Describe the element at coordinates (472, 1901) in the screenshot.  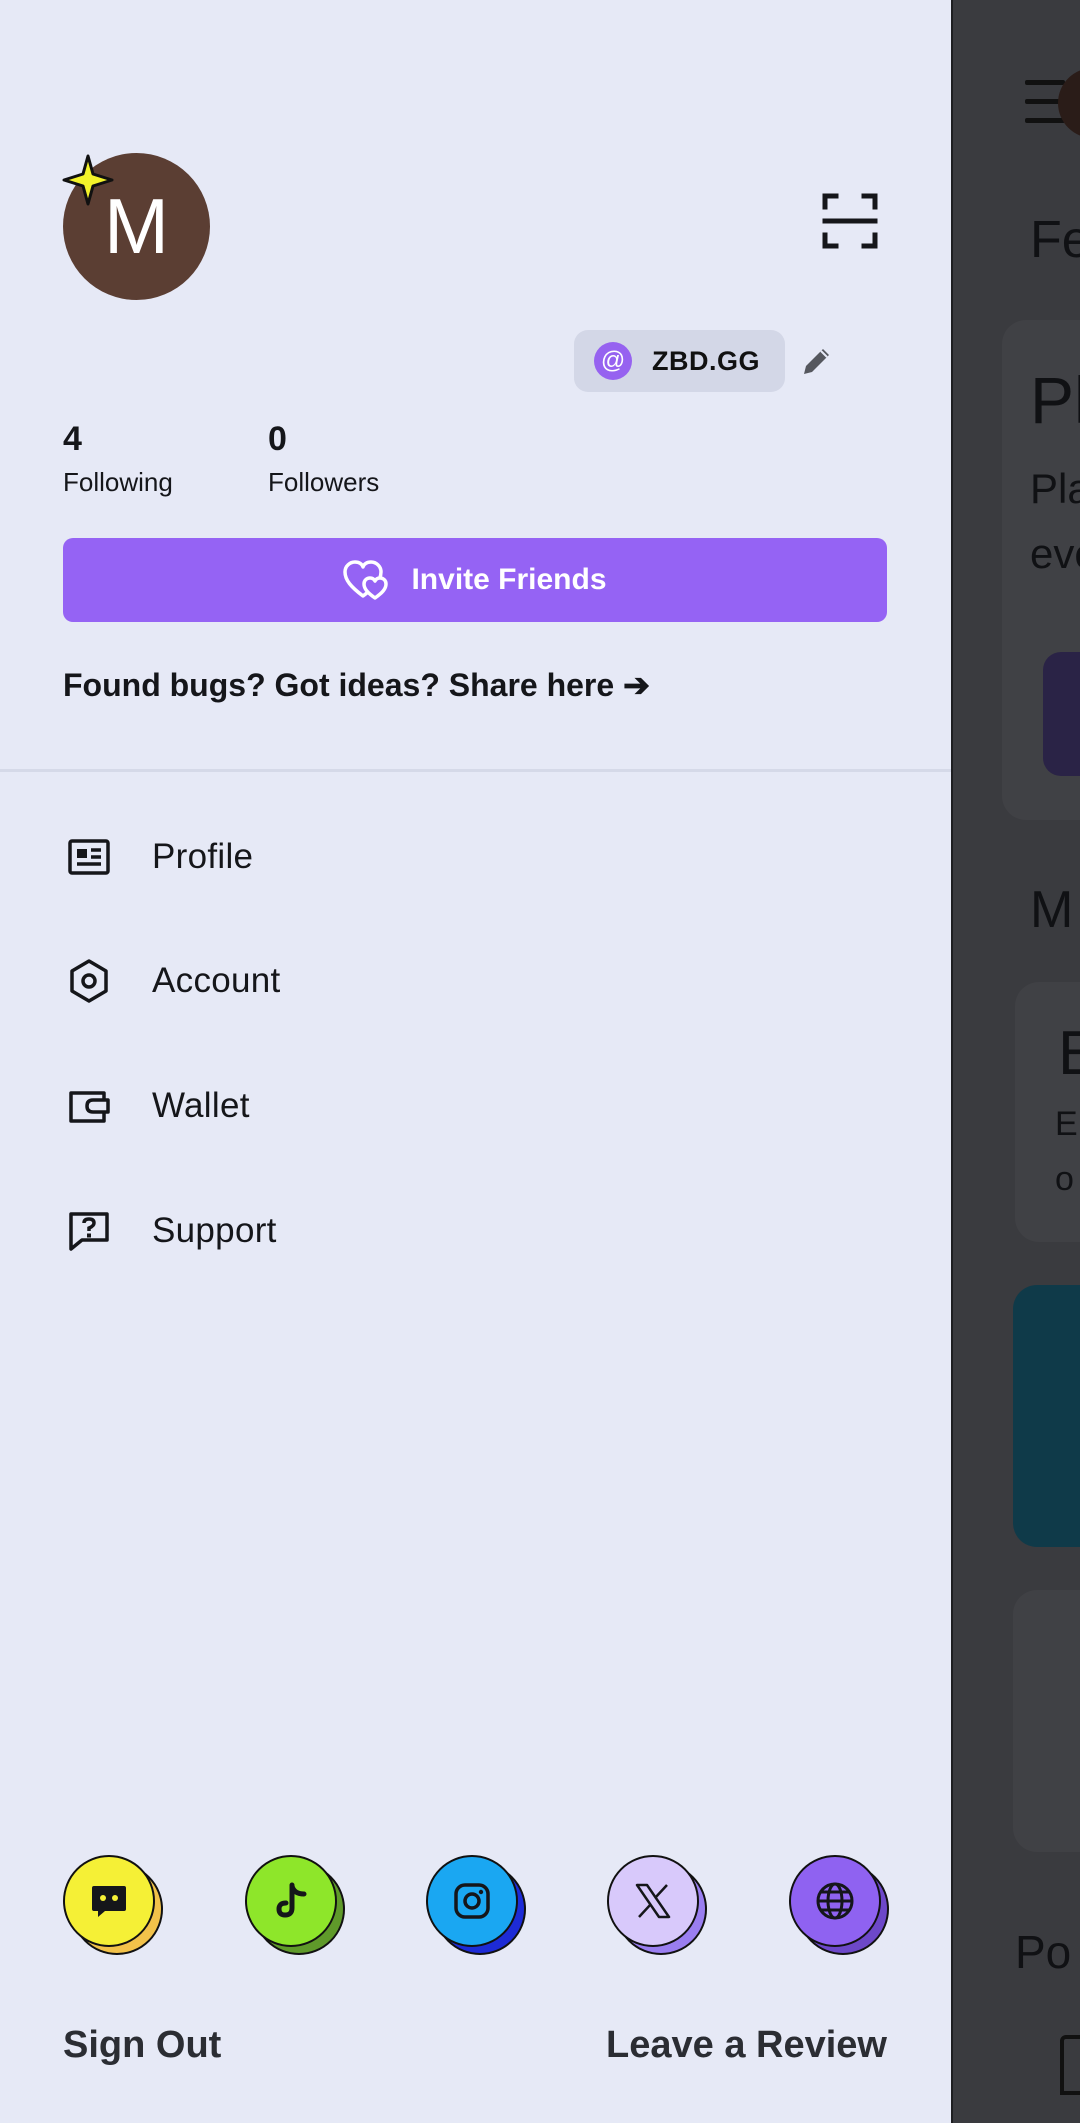
I see `instagram-icon` at that location.